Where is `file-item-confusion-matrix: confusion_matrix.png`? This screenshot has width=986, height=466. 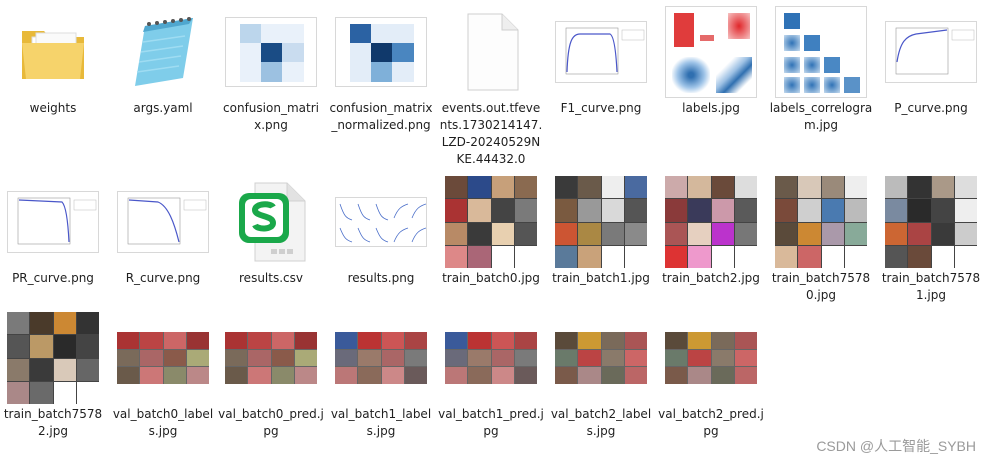 file-item-confusion-matrix: confusion_matrix.png is located at coordinates (271, 80).